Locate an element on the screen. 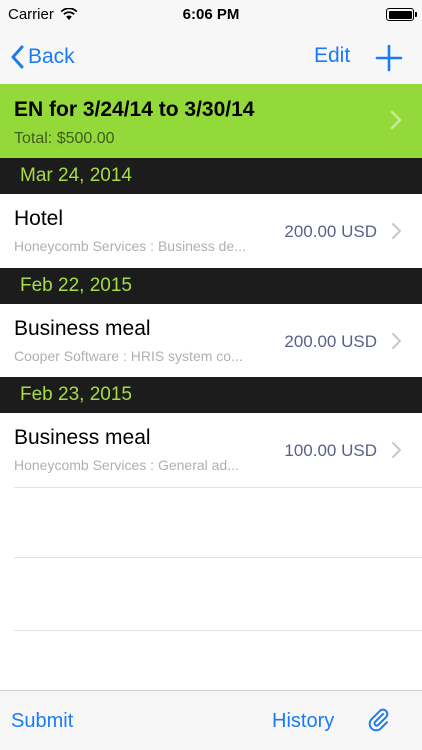 This screenshot has height=750, width=422. section-header: Feb 22, 2015 is located at coordinates (211, 286).